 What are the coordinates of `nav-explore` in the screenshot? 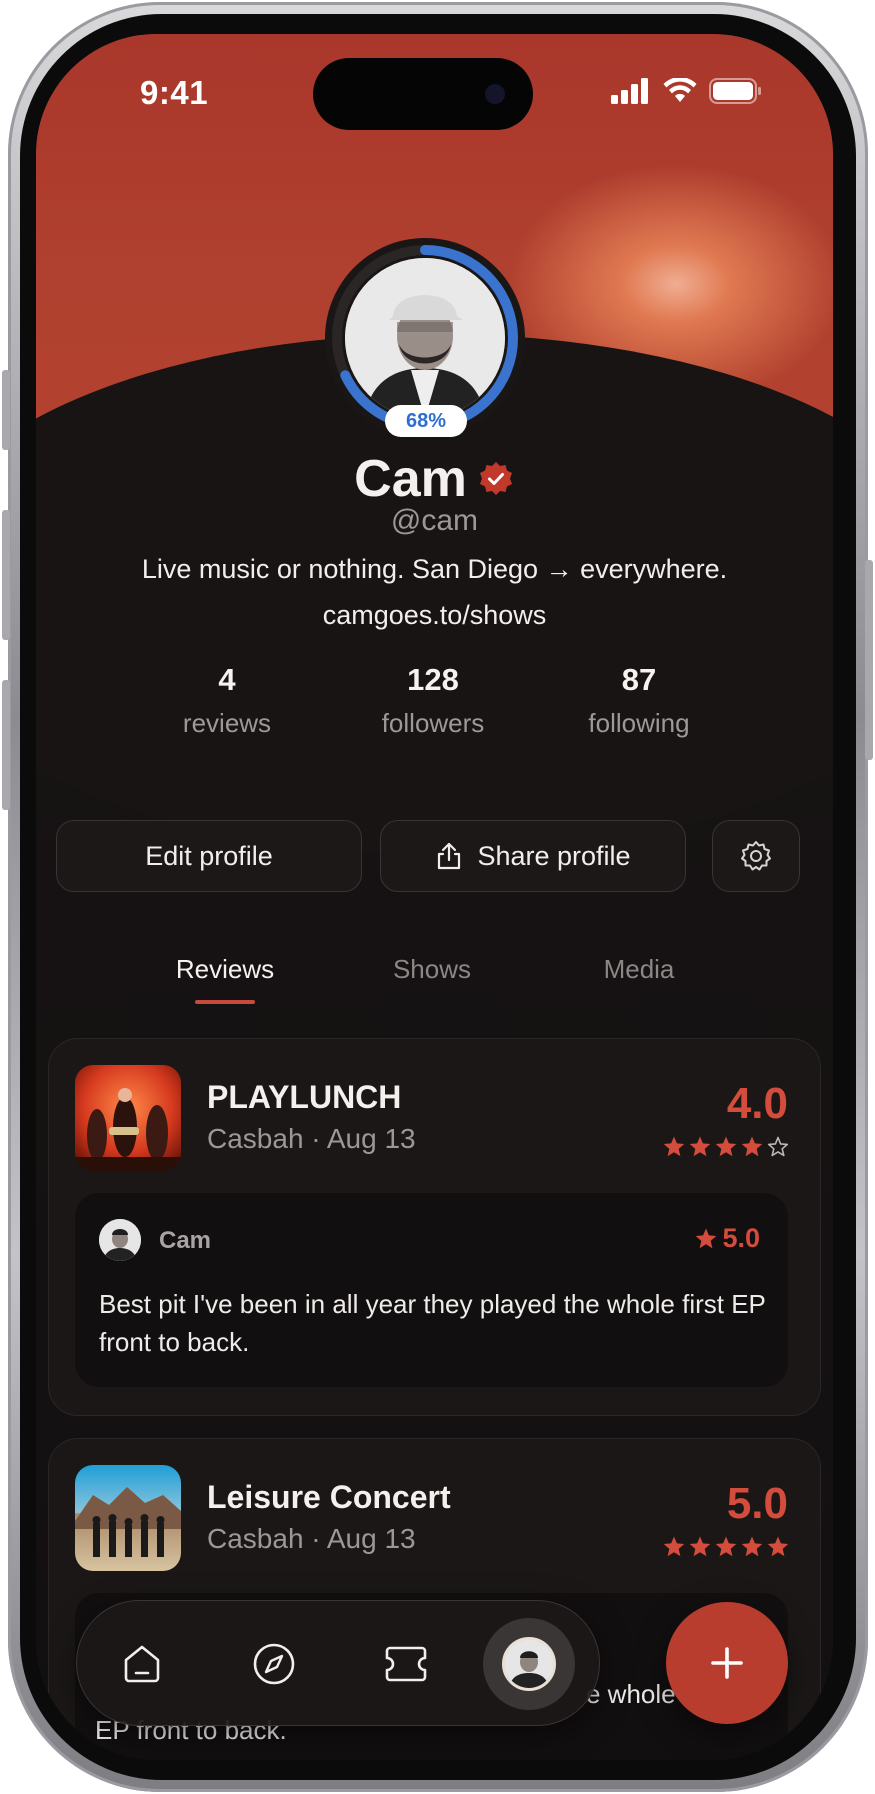 It's located at (274, 1664).